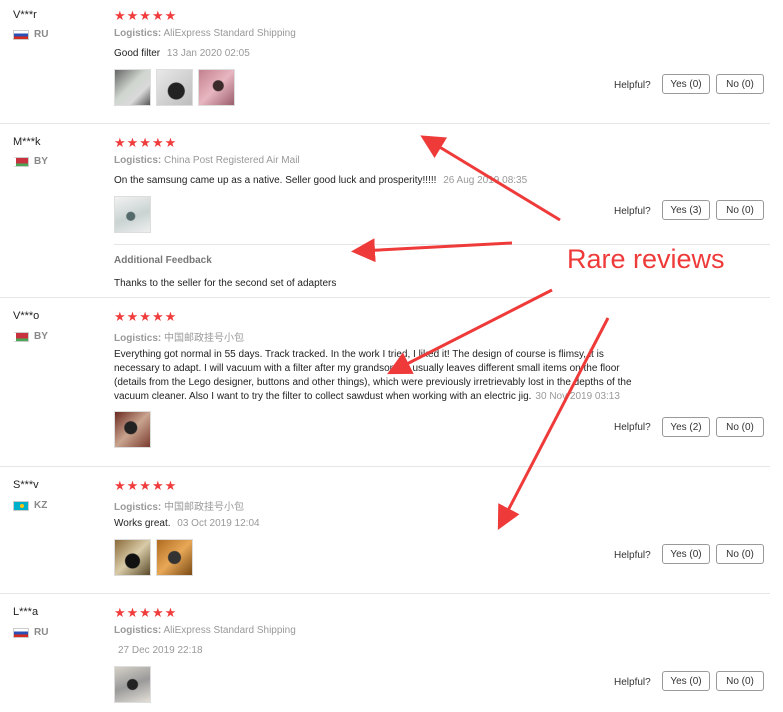  I want to click on logistics-method: China Post Registered Air Mail, so click(232, 160).